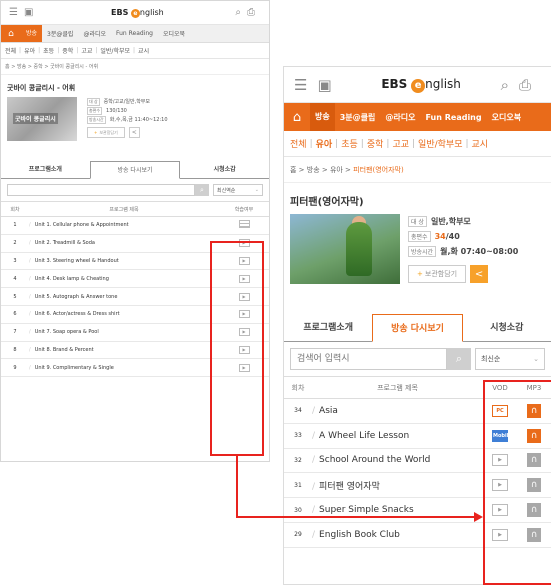  I want to click on episode-number: 5, so click(15, 296).